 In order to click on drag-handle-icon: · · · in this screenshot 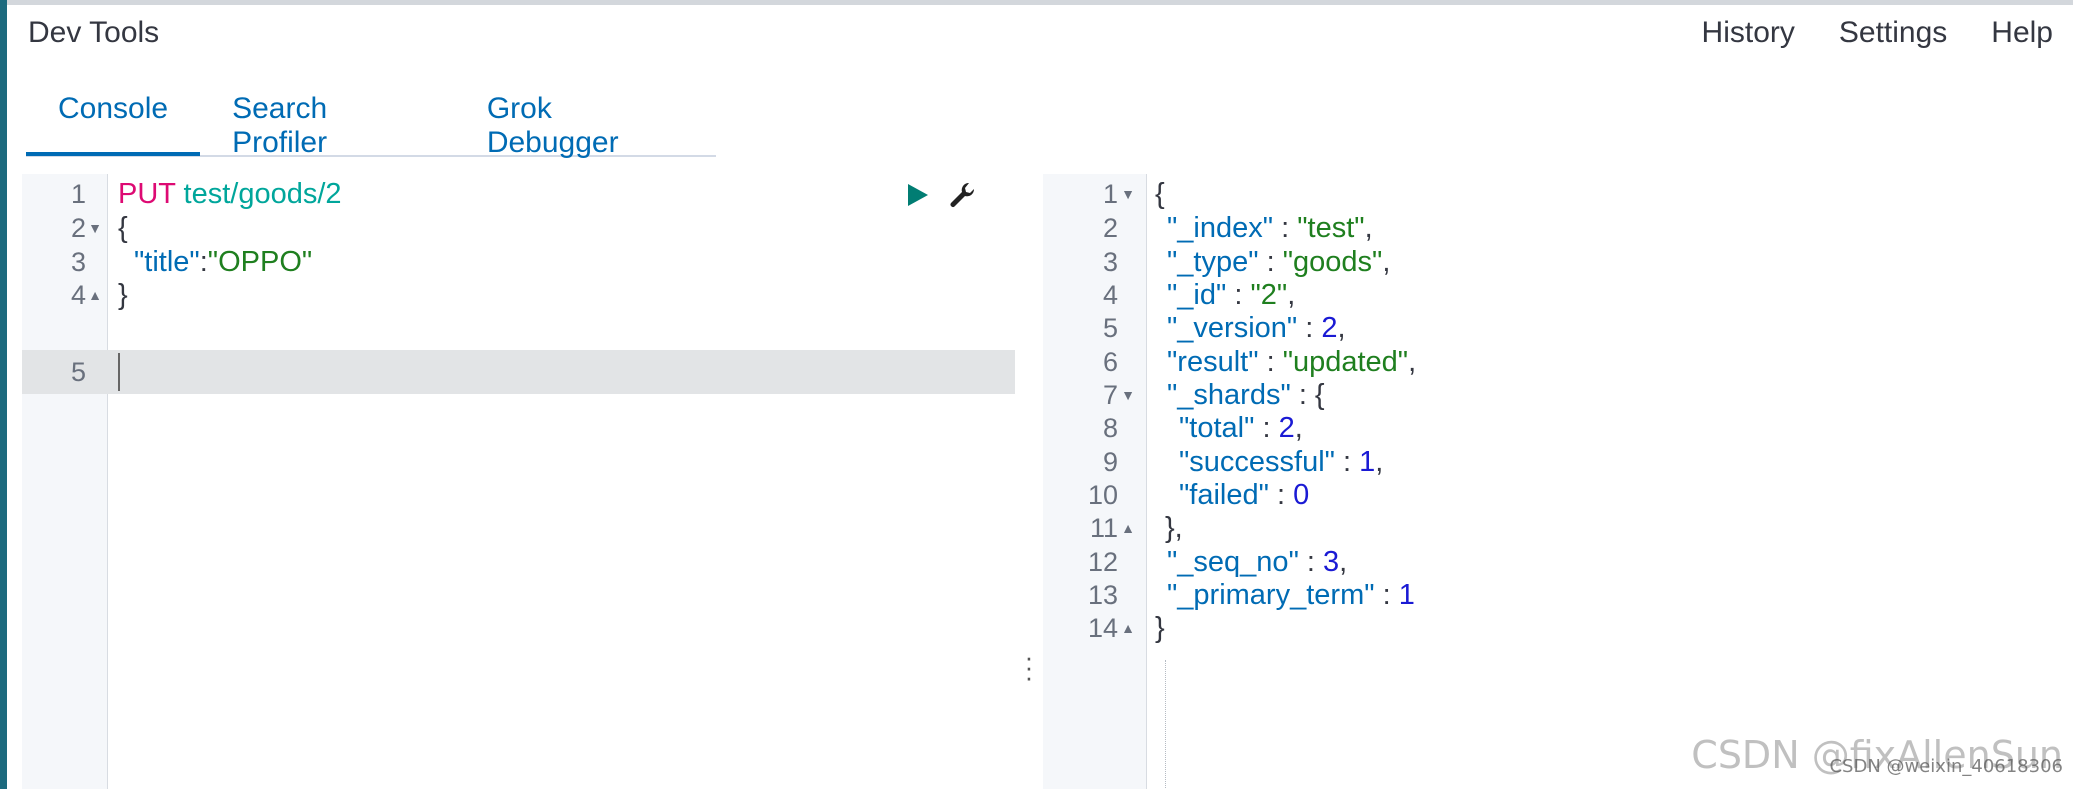, I will do `click(1029, 667)`.